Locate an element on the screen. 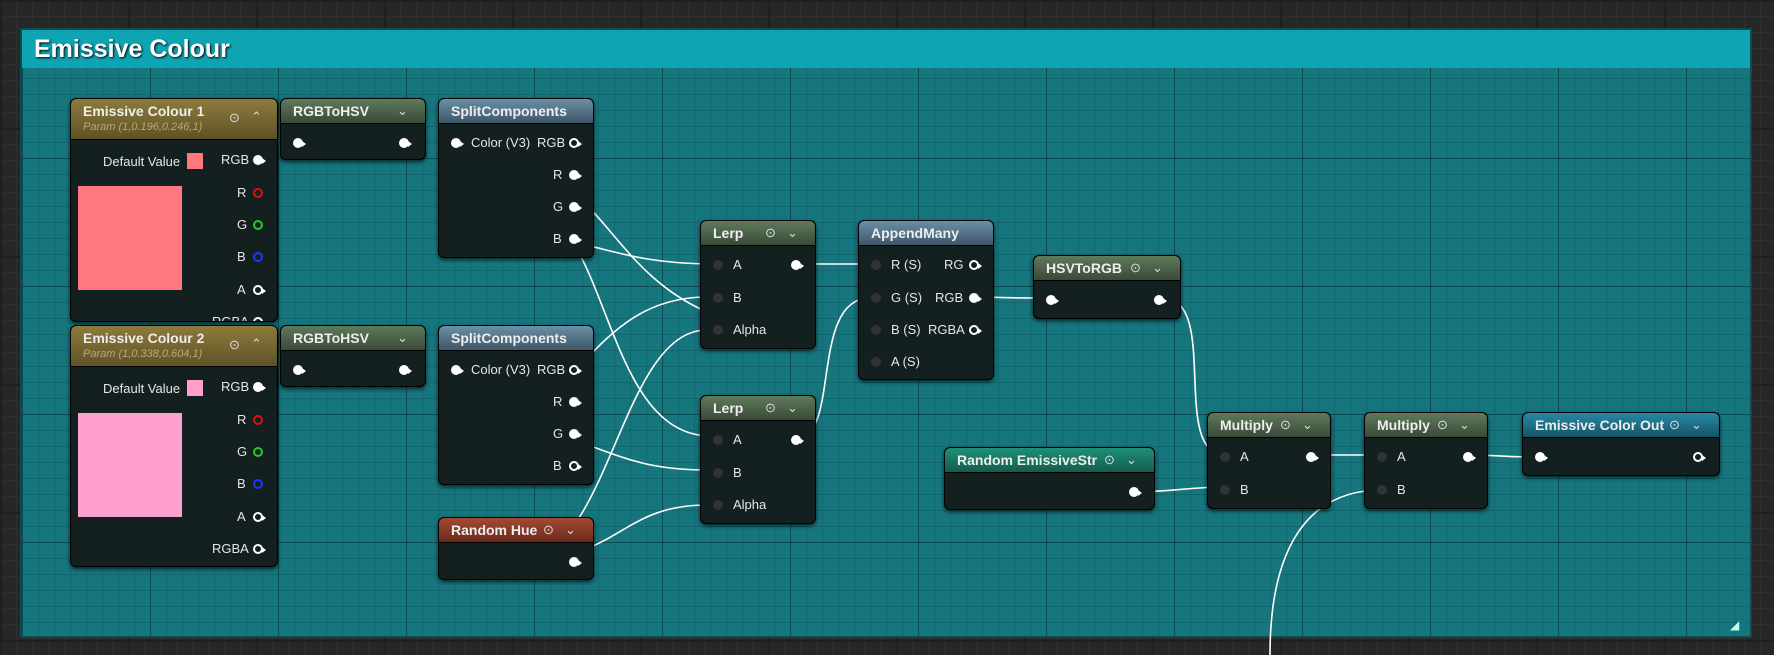 The width and height of the screenshot is (1774, 655). random-emissive-str-node: Random EmissiveStr ⊙ ⌄ is located at coordinates (1049, 478).